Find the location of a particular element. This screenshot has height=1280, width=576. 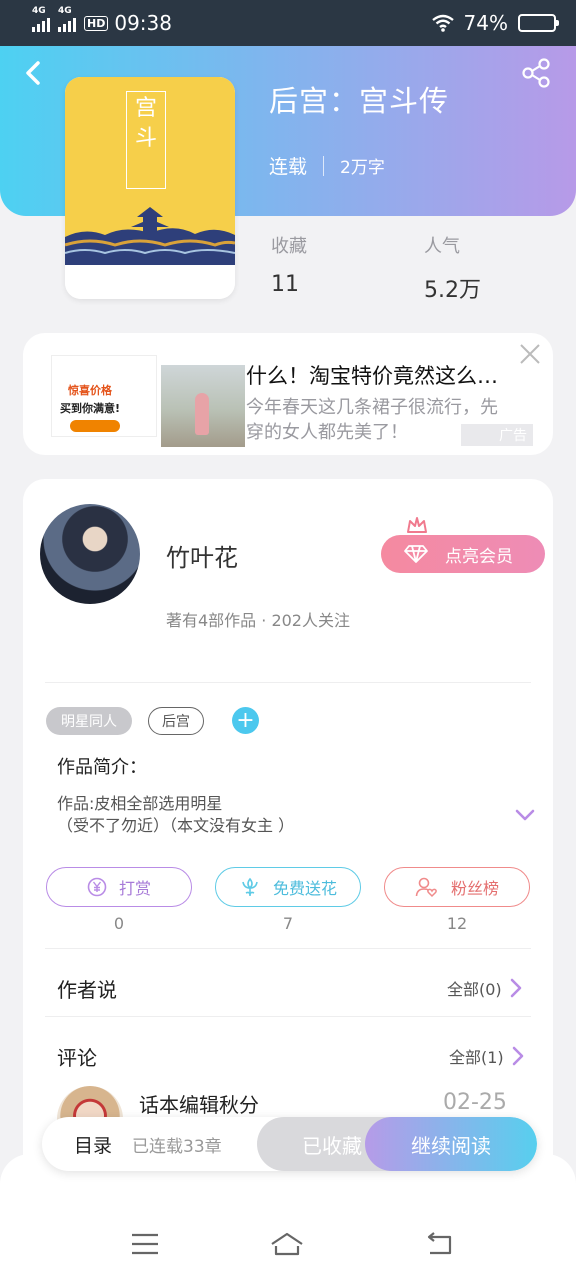

user-heart-icon is located at coordinates (426, 887).